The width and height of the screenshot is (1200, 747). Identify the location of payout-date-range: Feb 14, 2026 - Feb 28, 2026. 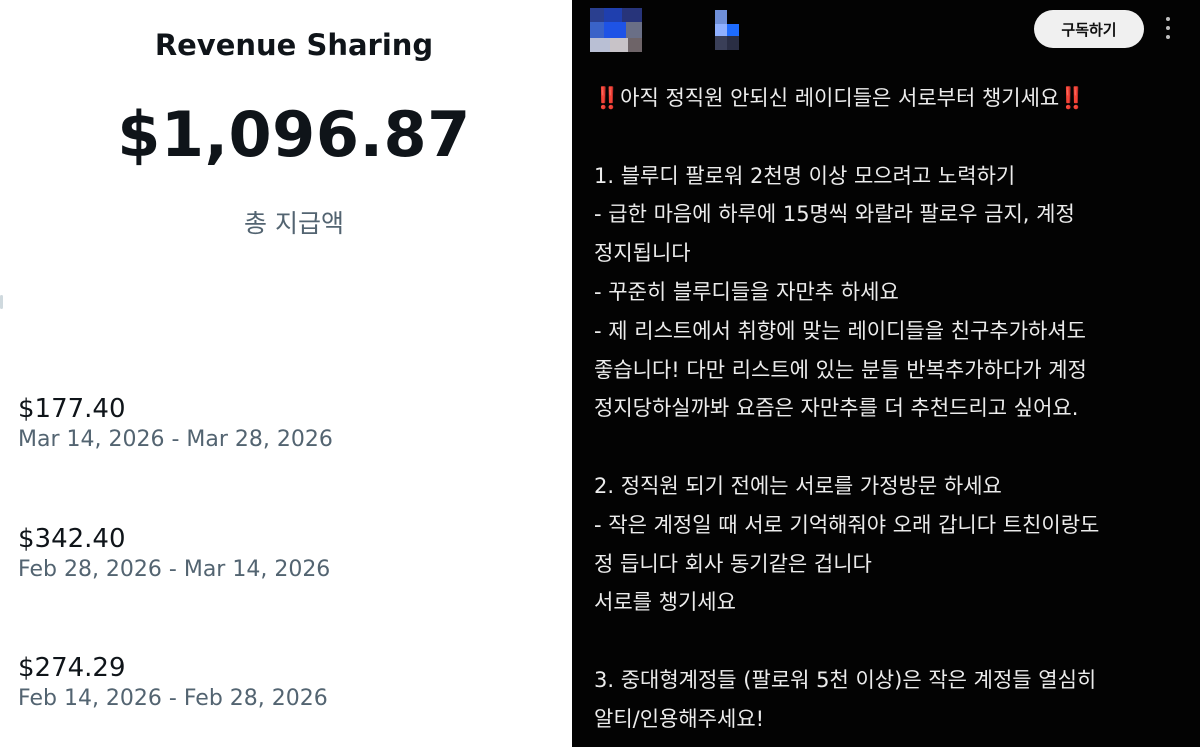
(173, 698).